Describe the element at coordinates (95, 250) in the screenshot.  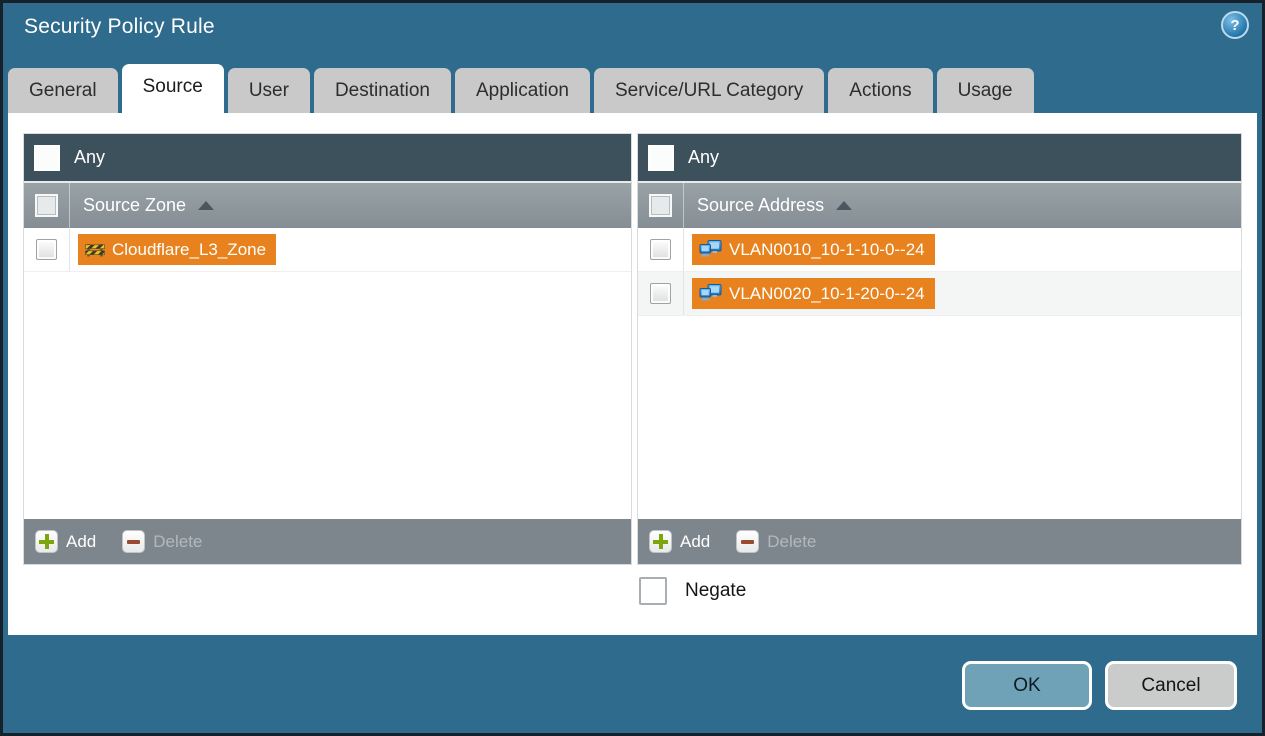
I see `zone-icon` at that location.